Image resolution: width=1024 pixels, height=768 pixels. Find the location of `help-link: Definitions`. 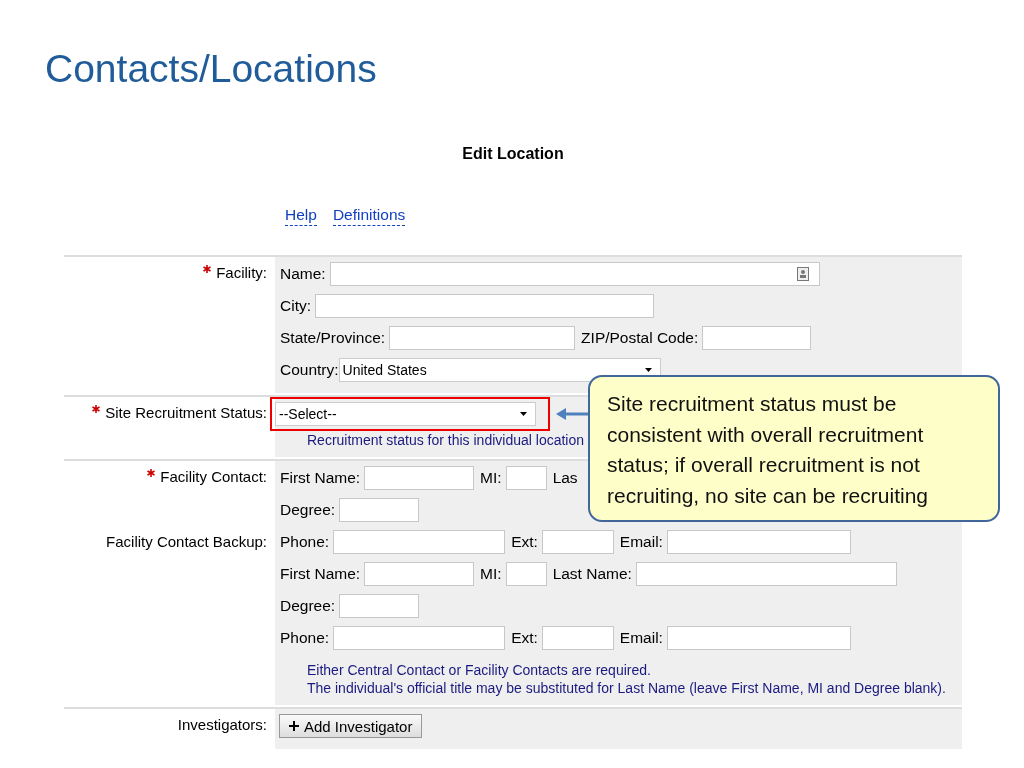

help-link: Definitions is located at coordinates (369, 216).